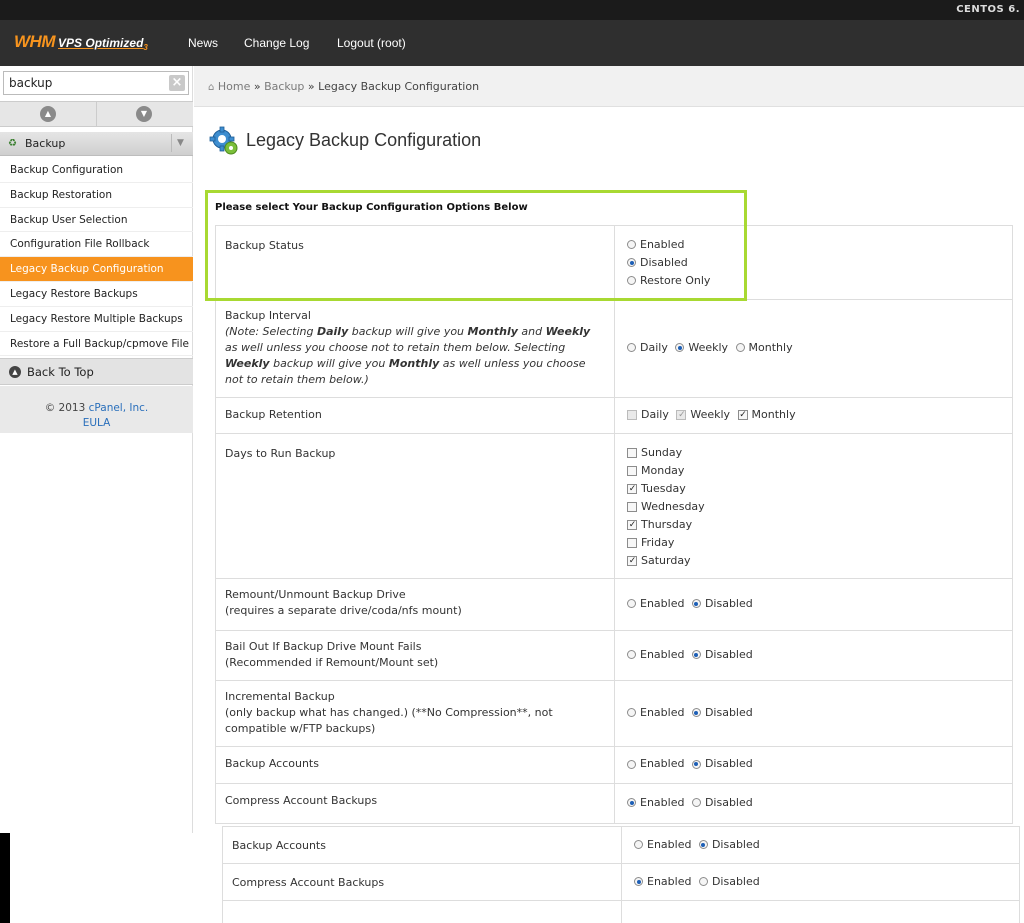  I want to click on search-input, so click(84, 83).